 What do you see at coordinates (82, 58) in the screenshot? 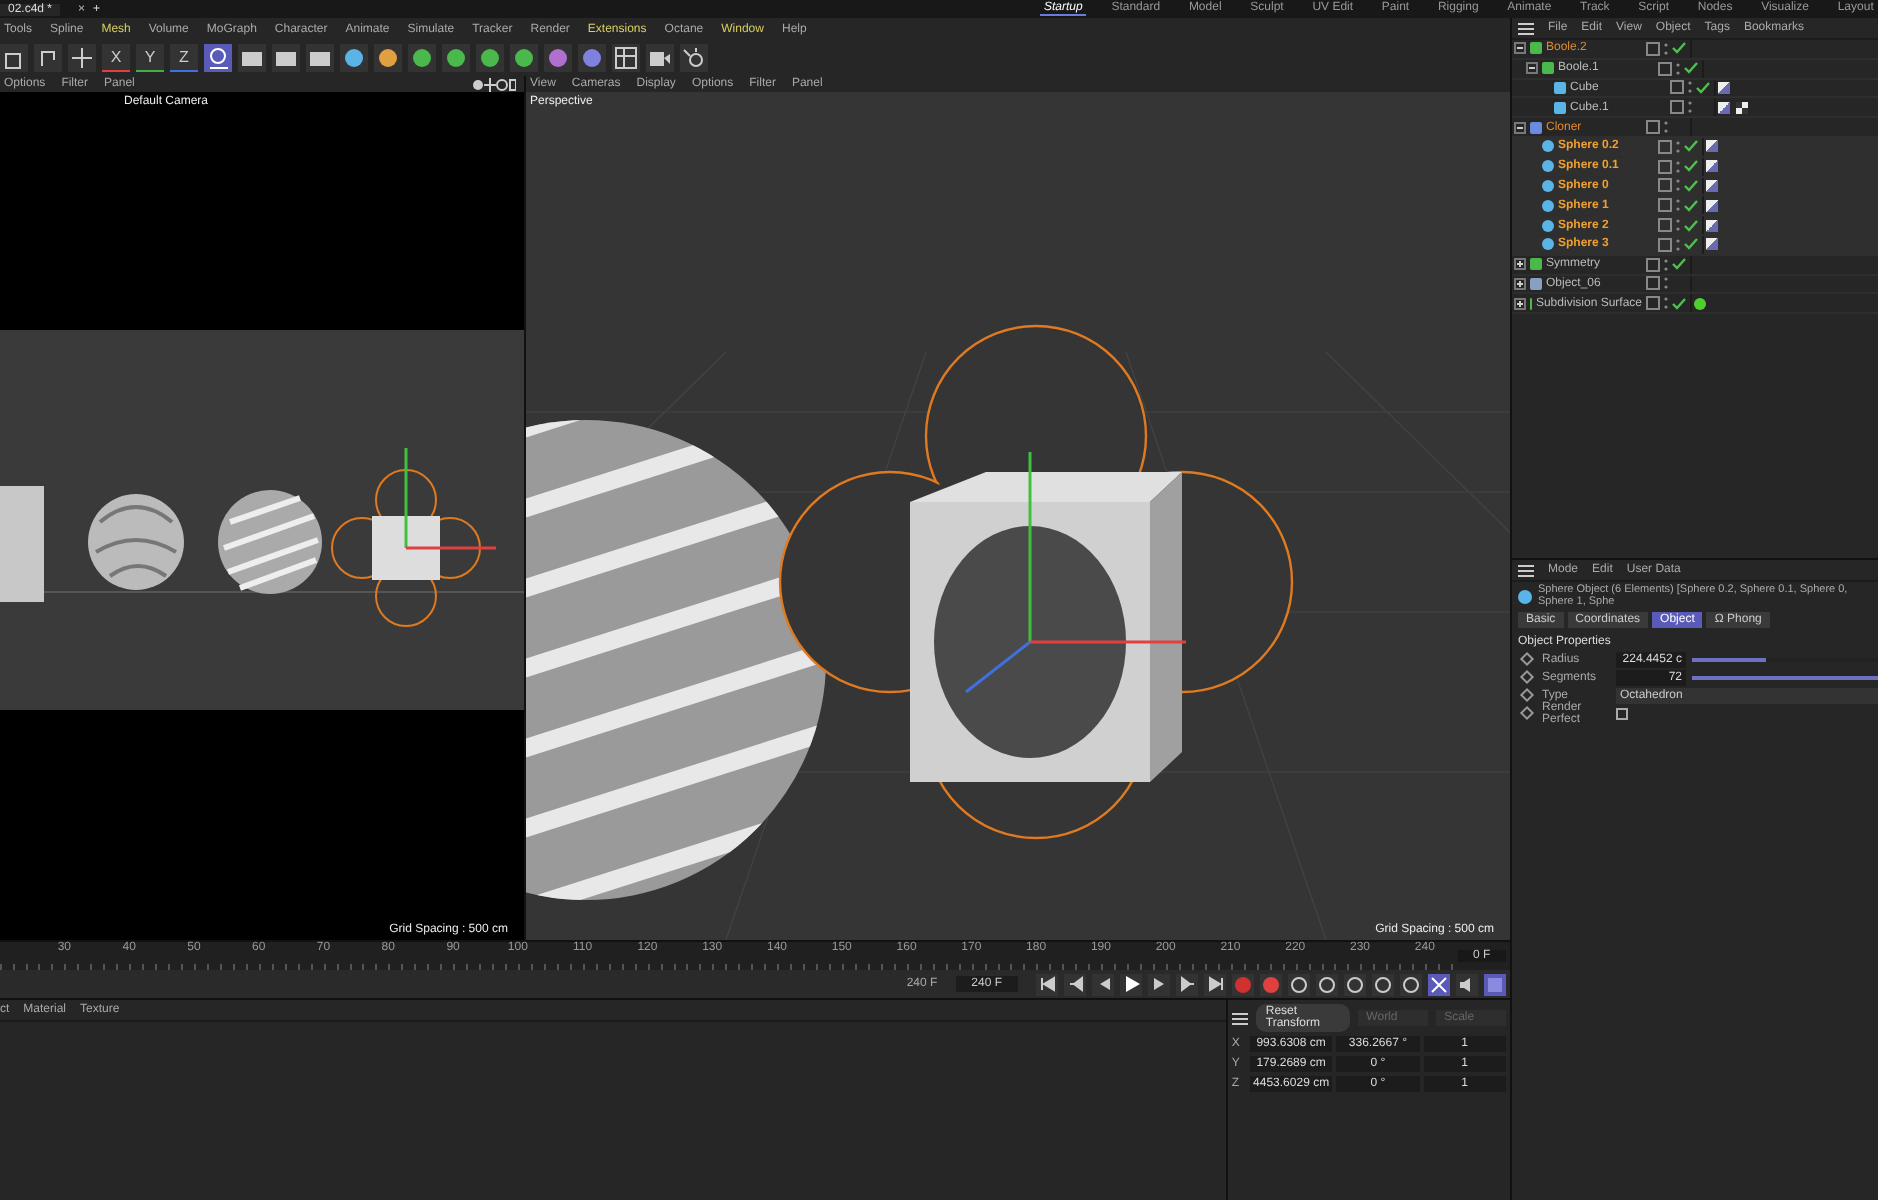
I see `move-icon` at bounding box center [82, 58].